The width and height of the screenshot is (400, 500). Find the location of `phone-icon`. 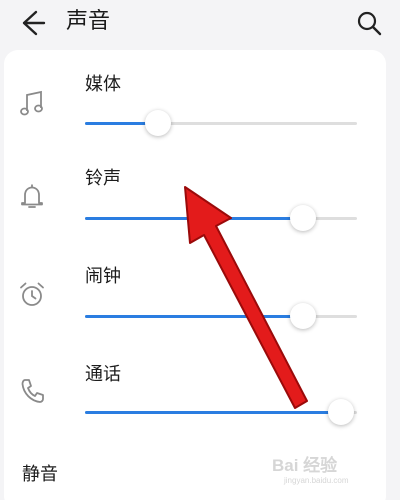

phone-icon is located at coordinates (32, 391).